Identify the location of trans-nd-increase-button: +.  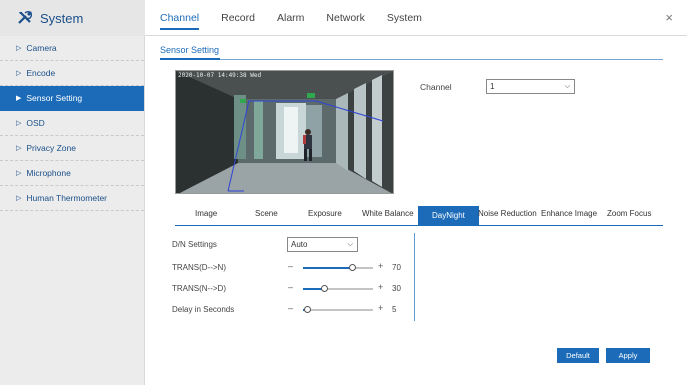
(380, 287).